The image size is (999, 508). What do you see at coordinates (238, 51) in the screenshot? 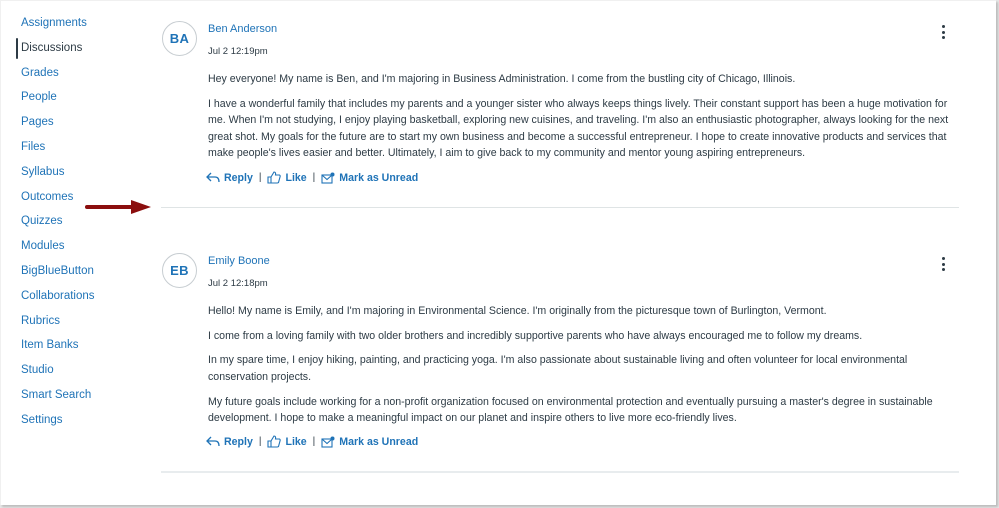
I see `post-timestamp: Jul 2 12:19pm` at bounding box center [238, 51].